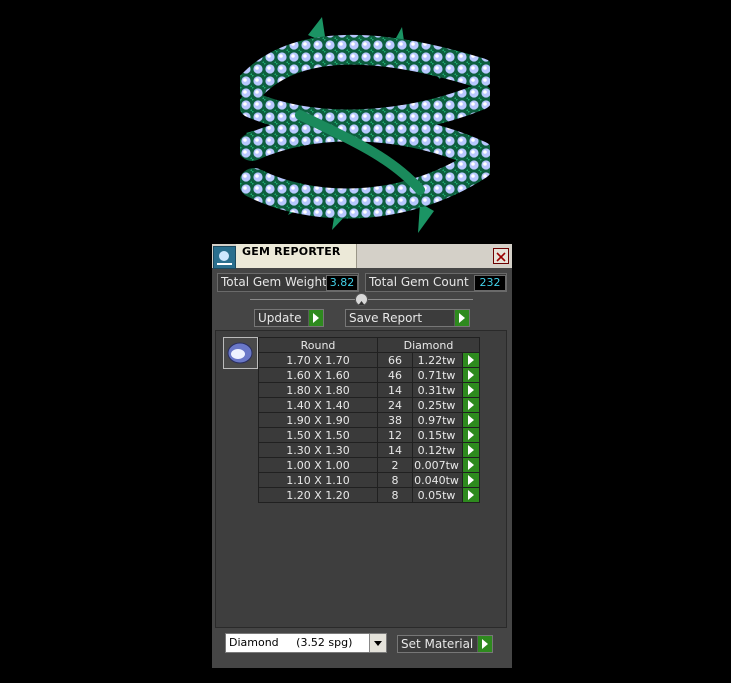 The image size is (731, 683). I want to click on gem-count-cell: 2, so click(395, 465).